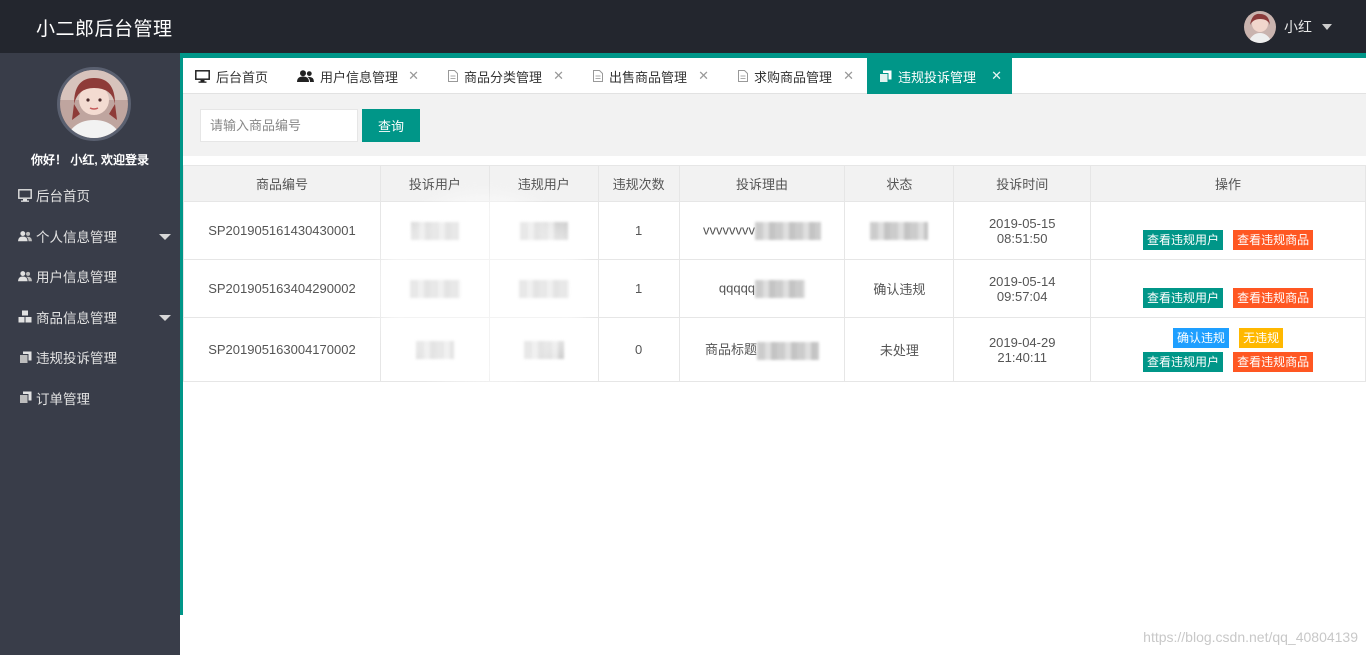 Image resolution: width=1366 pixels, height=655 pixels. I want to click on profile-avatar, so click(94, 104).